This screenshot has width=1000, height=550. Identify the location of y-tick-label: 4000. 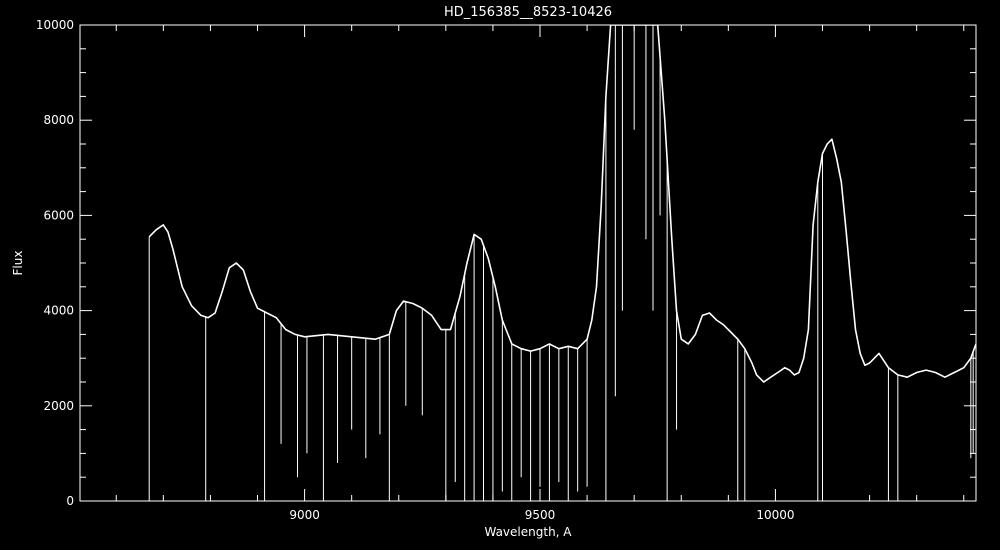
(58, 311).